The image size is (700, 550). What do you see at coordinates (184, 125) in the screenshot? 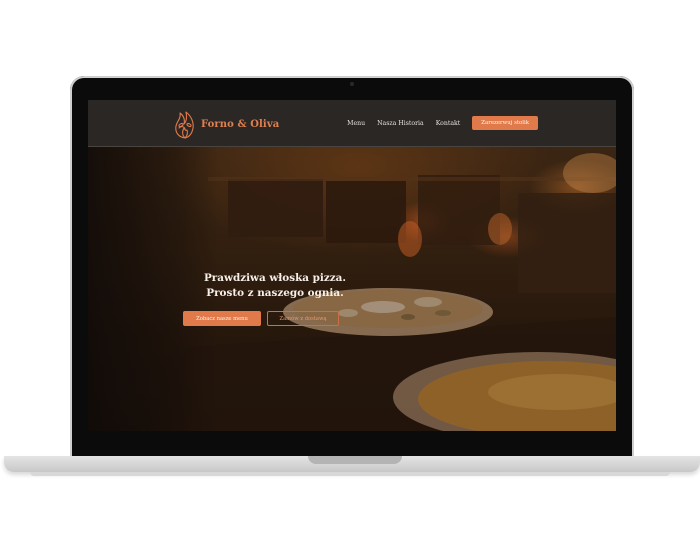
I see `flame-olive-icon` at bounding box center [184, 125].